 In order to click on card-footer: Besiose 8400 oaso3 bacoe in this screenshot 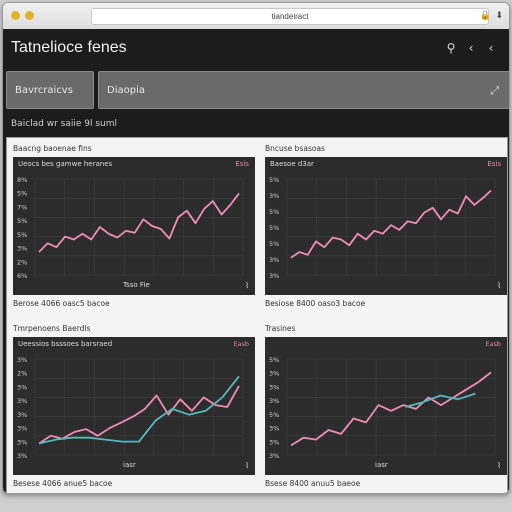, I will do `click(315, 303)`.